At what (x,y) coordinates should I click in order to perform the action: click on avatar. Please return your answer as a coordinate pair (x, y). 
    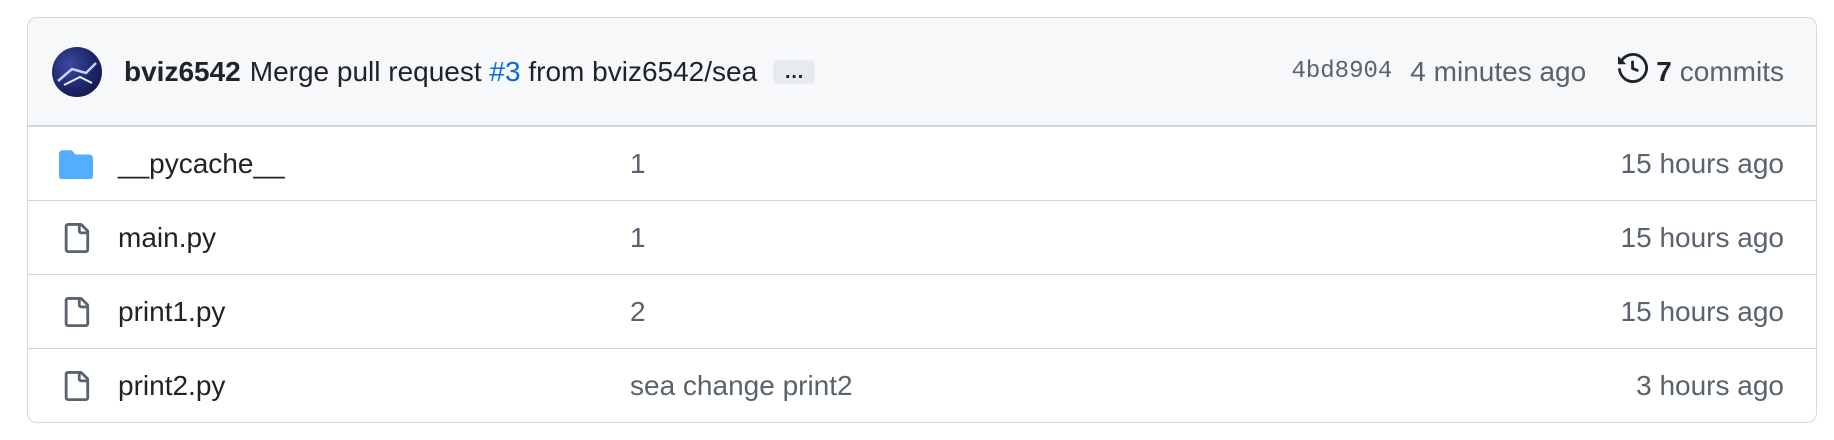
    Looking at the image, I should click on (77, 71).